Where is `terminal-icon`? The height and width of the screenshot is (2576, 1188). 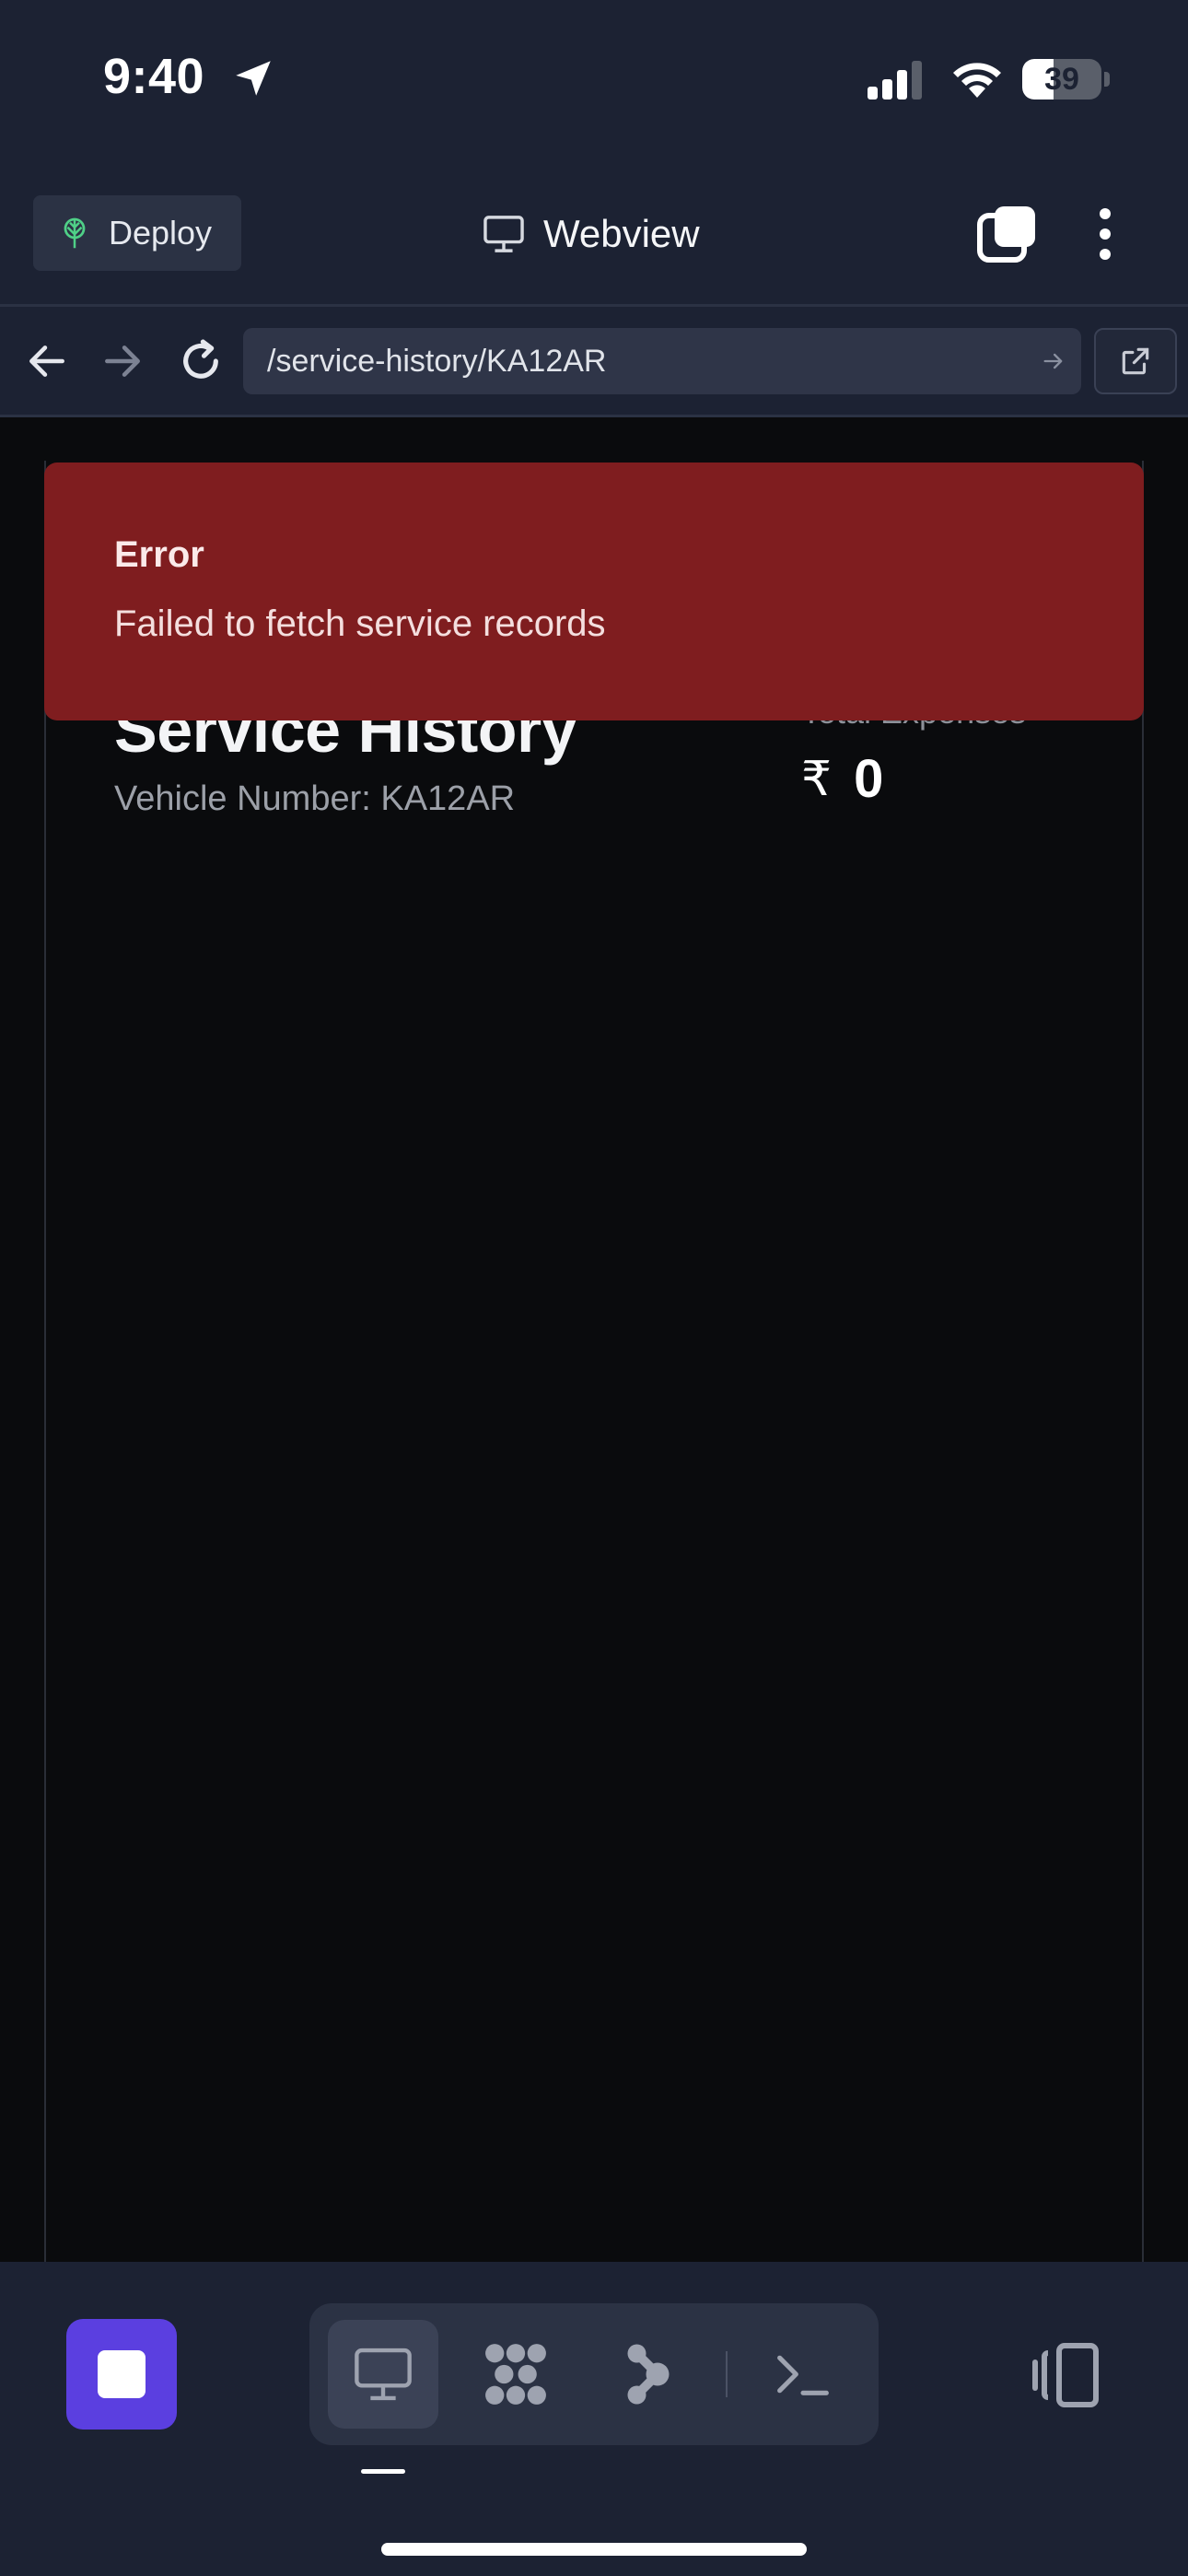 terminal-icon is located at coordinates (803, 2375).